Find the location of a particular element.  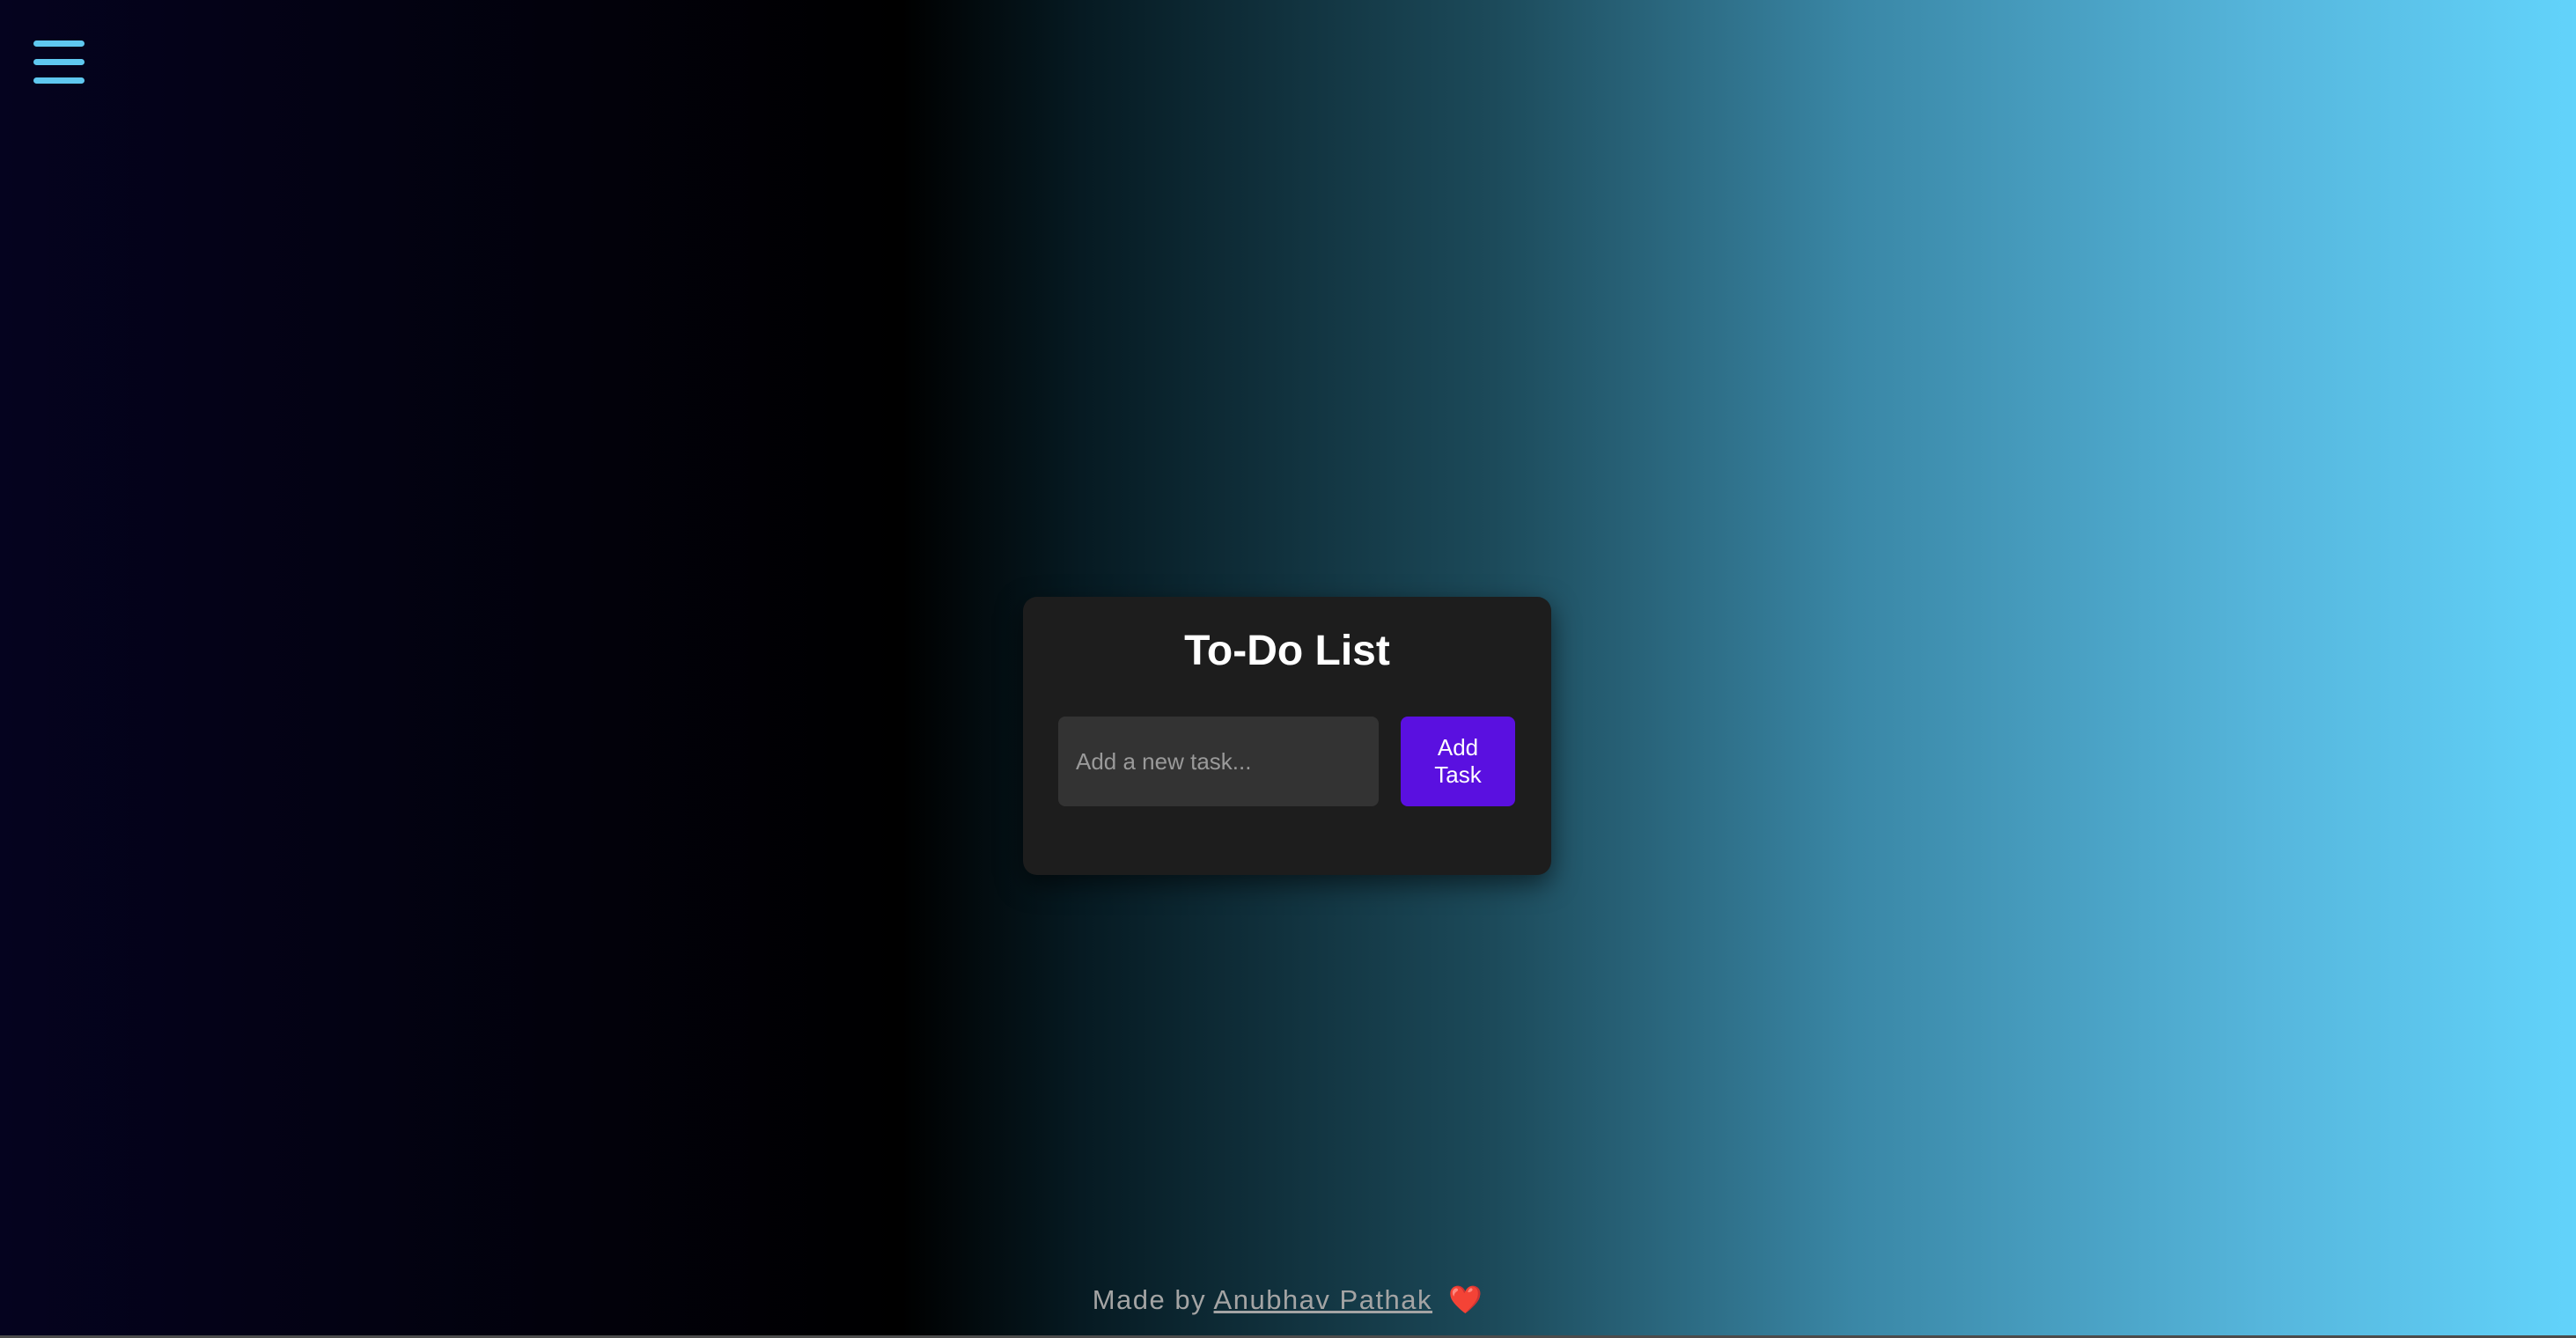

footer: Made by Anubhav Pathak ❤️ is located at coordinates (1288, 1299).